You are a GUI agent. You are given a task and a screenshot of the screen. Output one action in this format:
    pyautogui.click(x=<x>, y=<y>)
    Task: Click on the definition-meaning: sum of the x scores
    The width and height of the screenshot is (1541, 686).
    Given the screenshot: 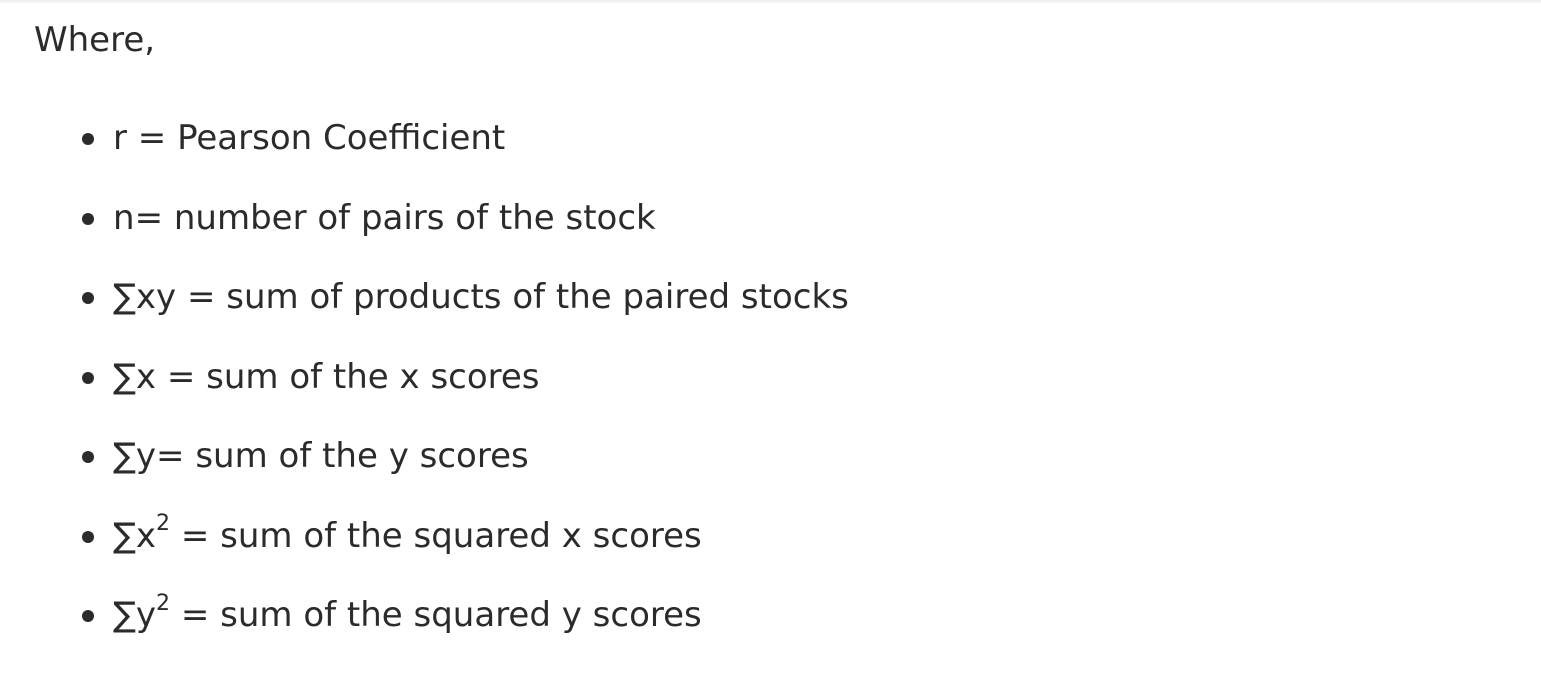 What is the action you would take?
    pyautogui.click(x=373, y=376)
    